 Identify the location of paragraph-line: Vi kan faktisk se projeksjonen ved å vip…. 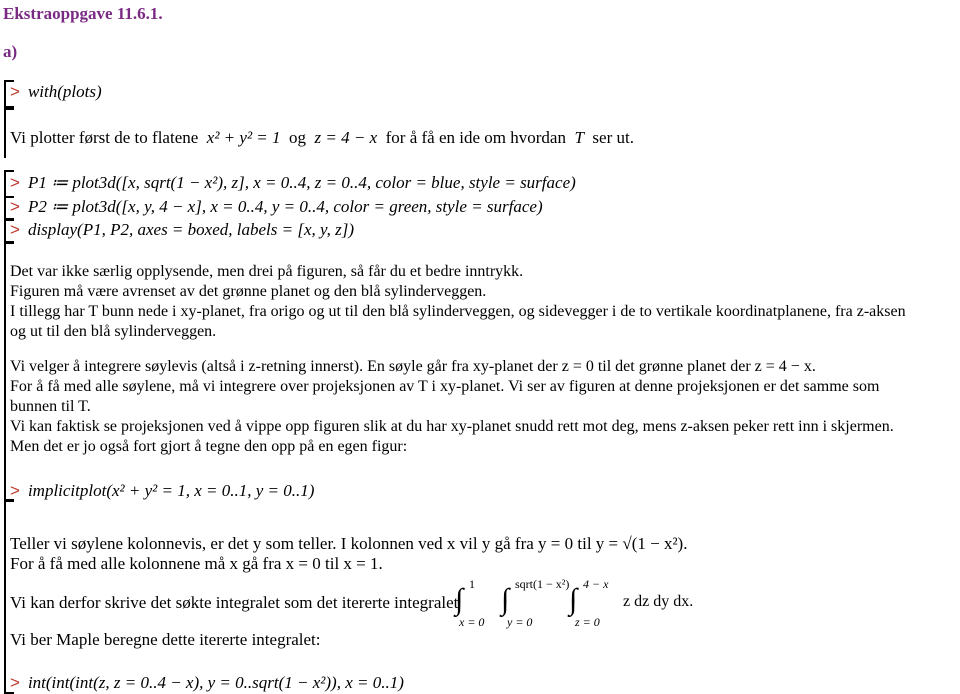
(452, 426).